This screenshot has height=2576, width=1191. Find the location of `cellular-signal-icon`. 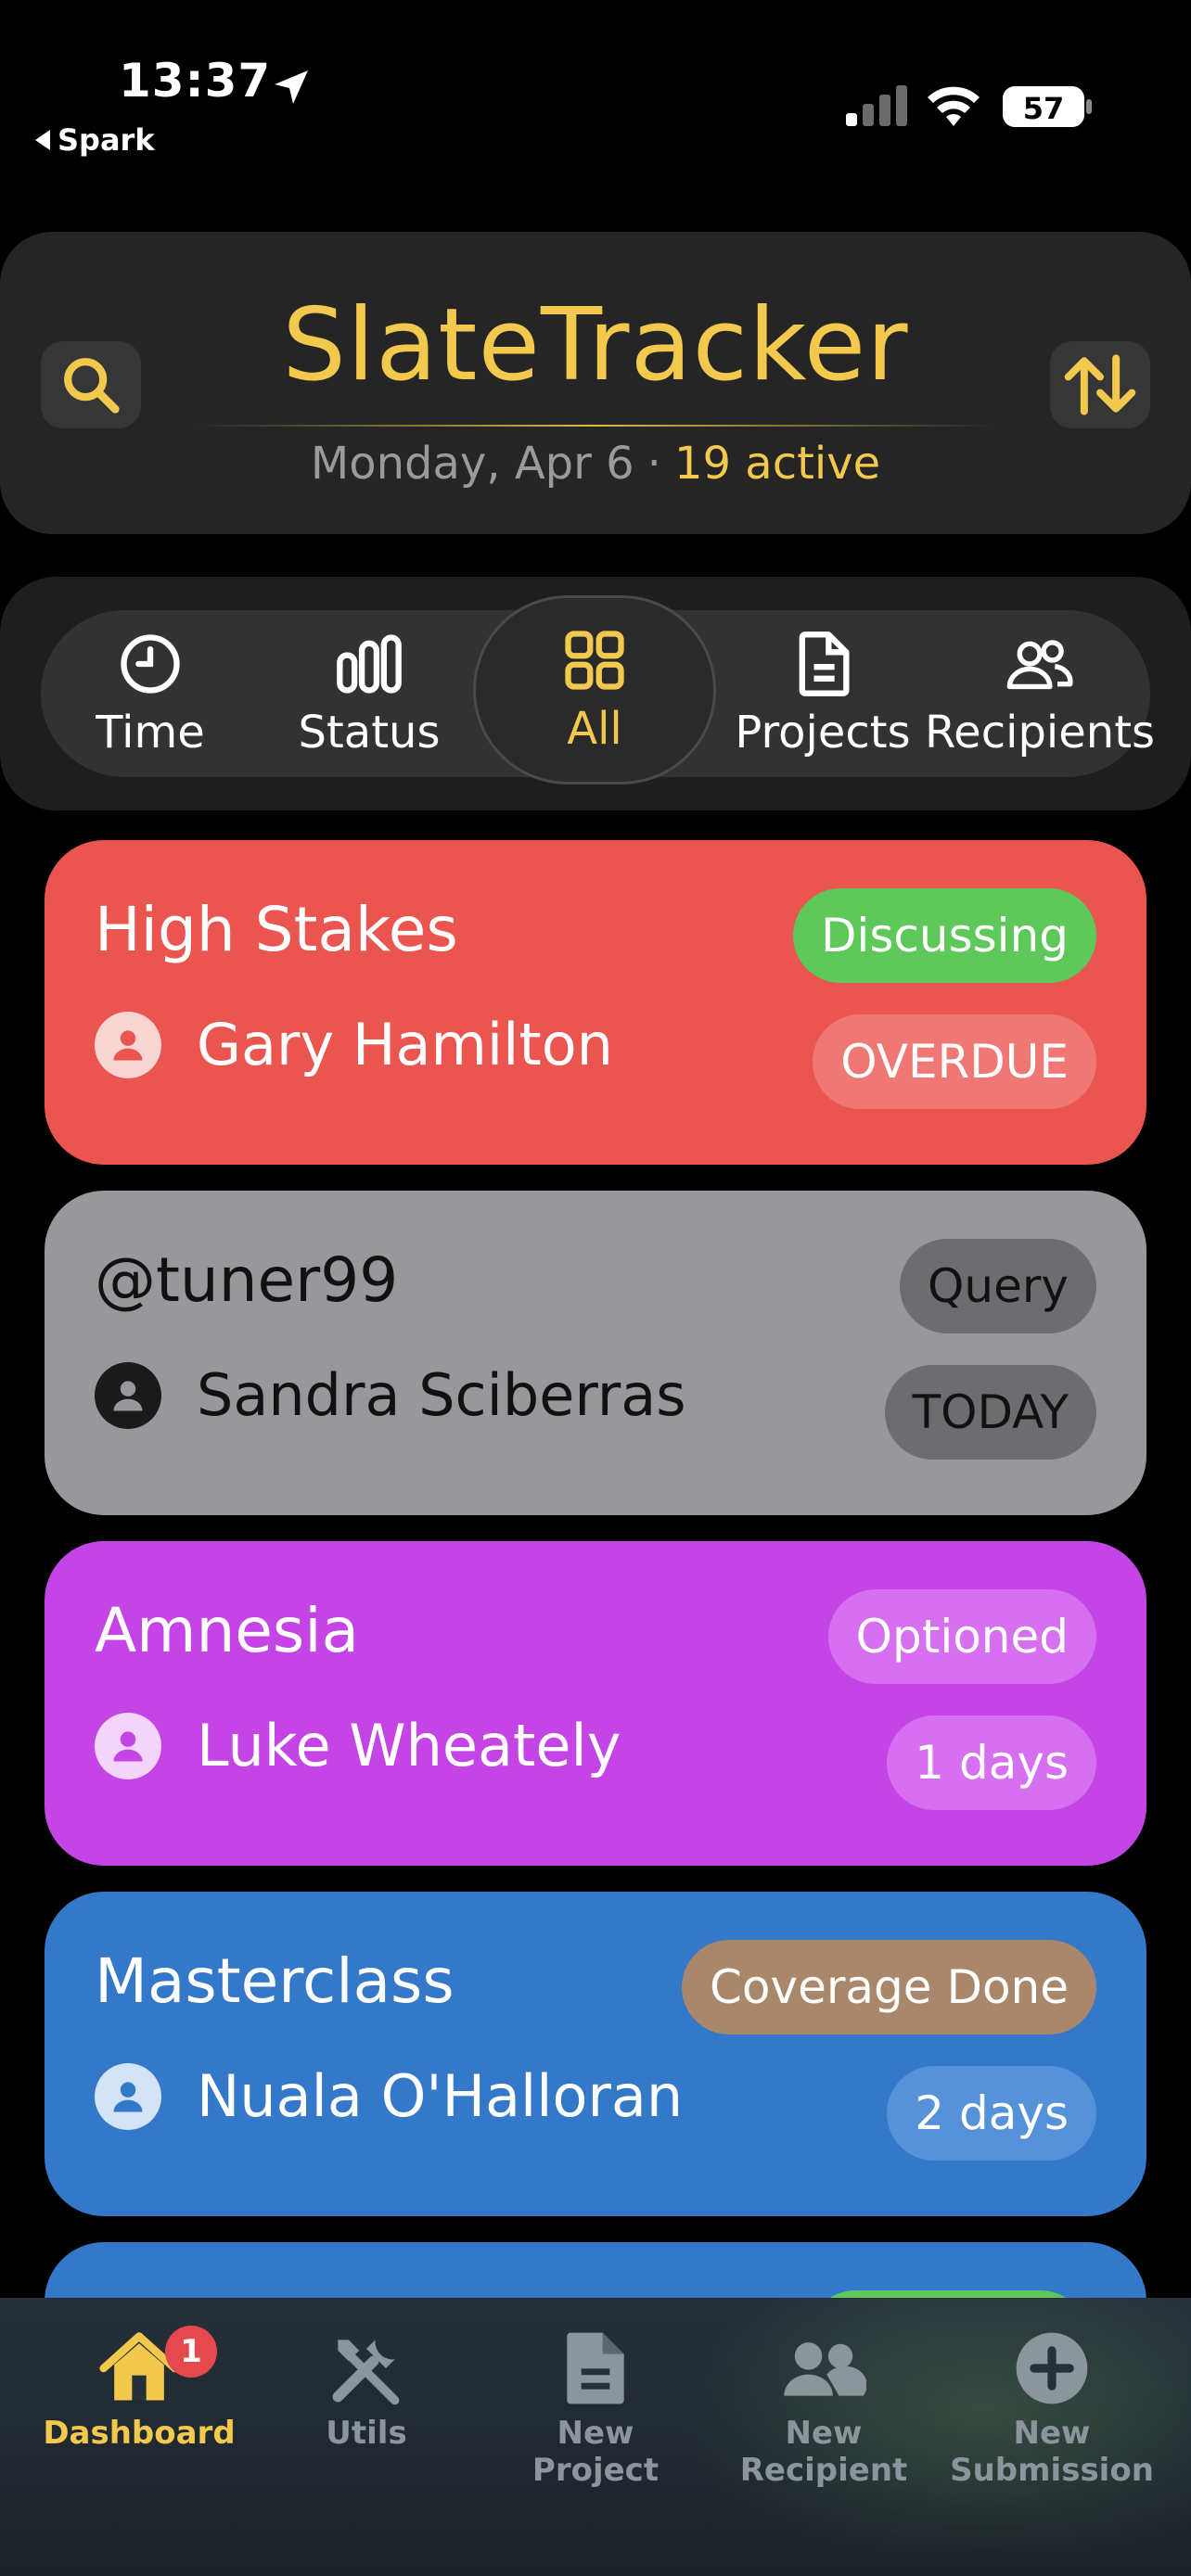

cellular-signal-icon is located at coordinates (876, 105).